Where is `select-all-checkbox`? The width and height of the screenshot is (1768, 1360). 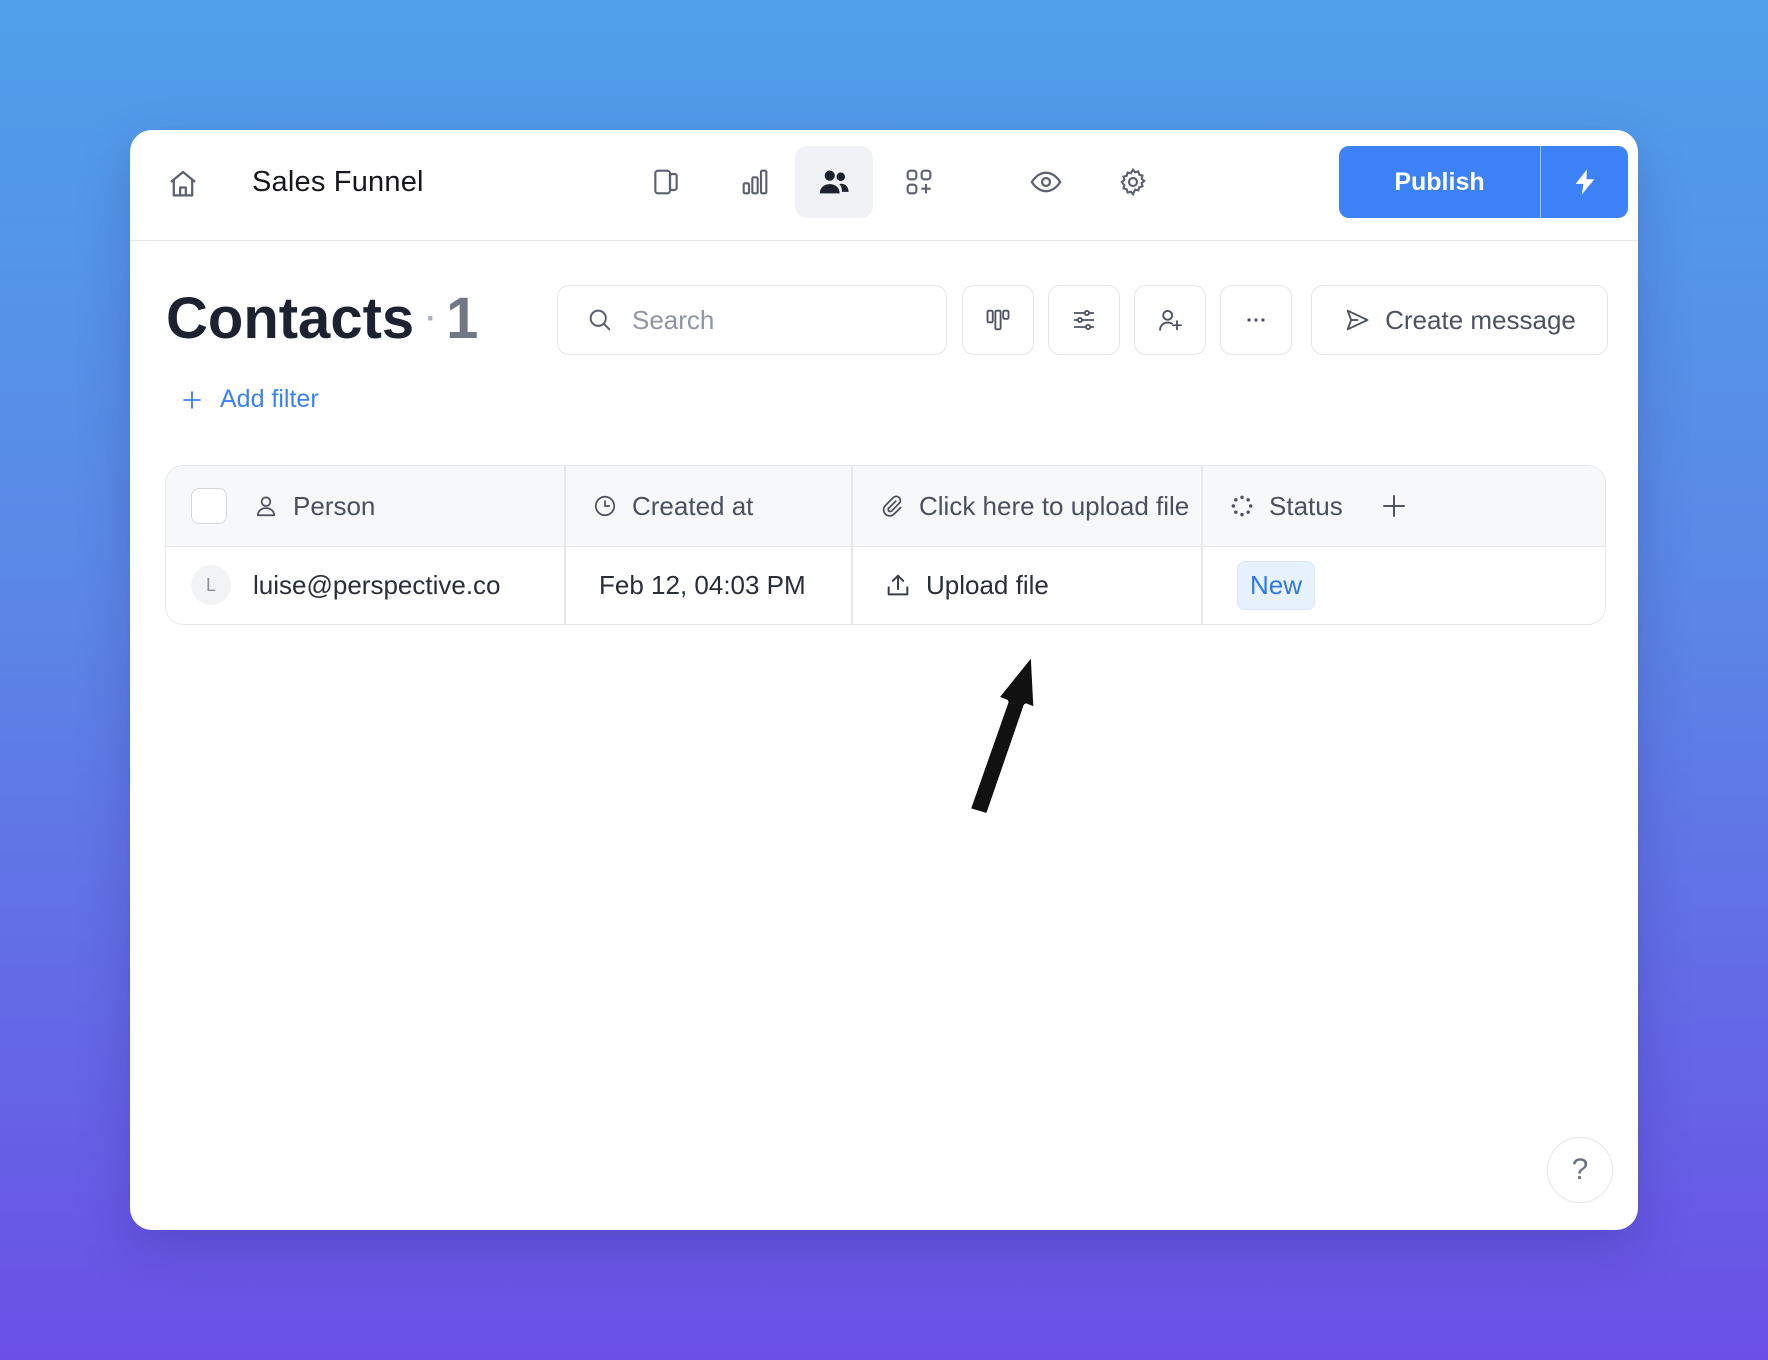 select-all-checkbox is located at coordinates (209, 506).